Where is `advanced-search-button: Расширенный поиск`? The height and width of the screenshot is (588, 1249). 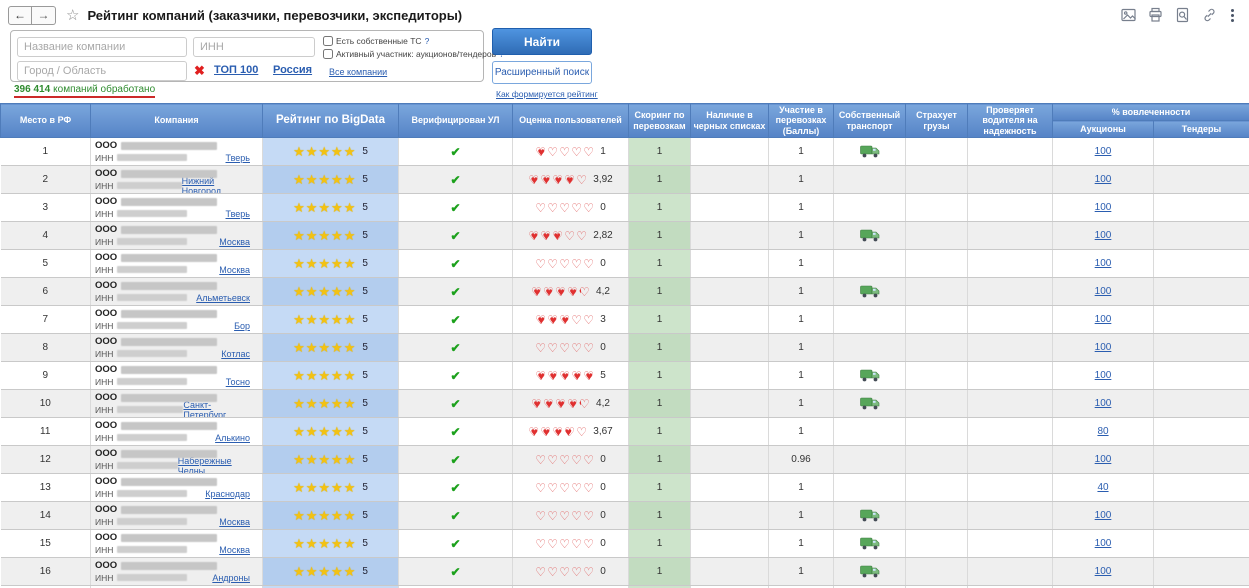 advanced-search-button: Расширенный поиск is located at coordinates (542, 72).